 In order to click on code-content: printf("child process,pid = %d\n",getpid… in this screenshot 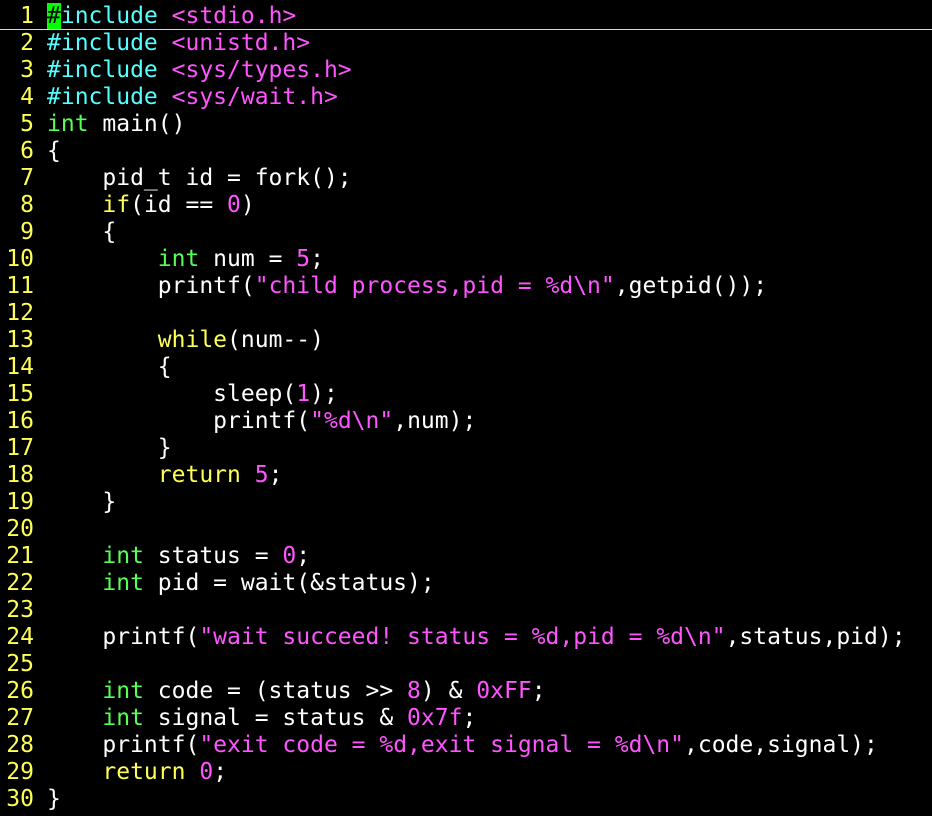, I will do `click(407, 286)`.